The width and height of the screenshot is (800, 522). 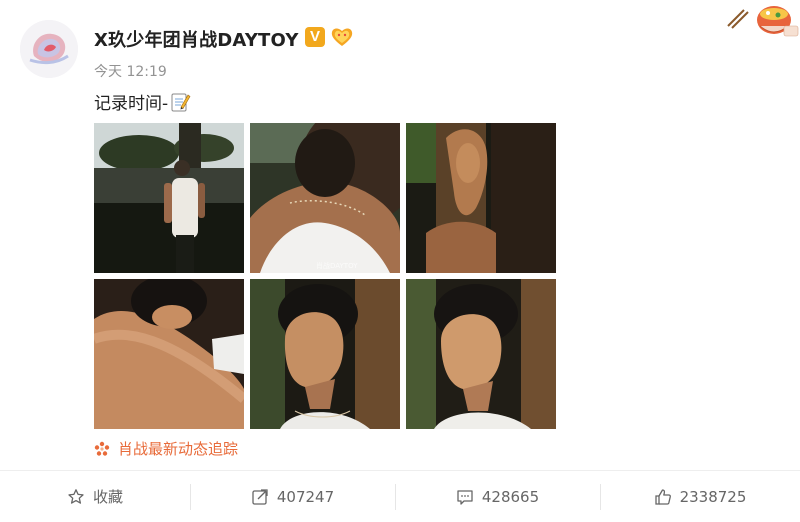 I want to click on star-icon, so click(x=76, y=496).